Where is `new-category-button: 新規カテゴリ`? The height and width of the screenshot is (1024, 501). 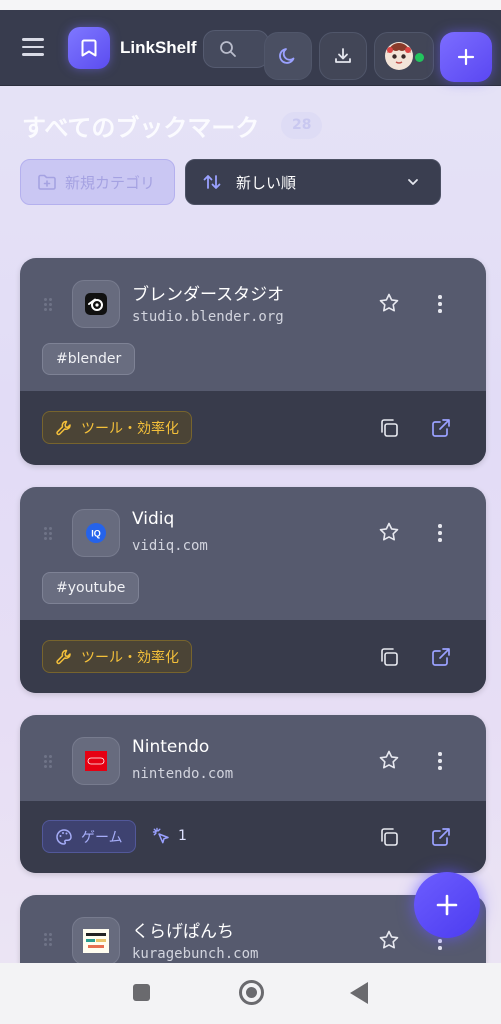 new-category-button: 新規カテゴリ is located at coordinates (97, 182).